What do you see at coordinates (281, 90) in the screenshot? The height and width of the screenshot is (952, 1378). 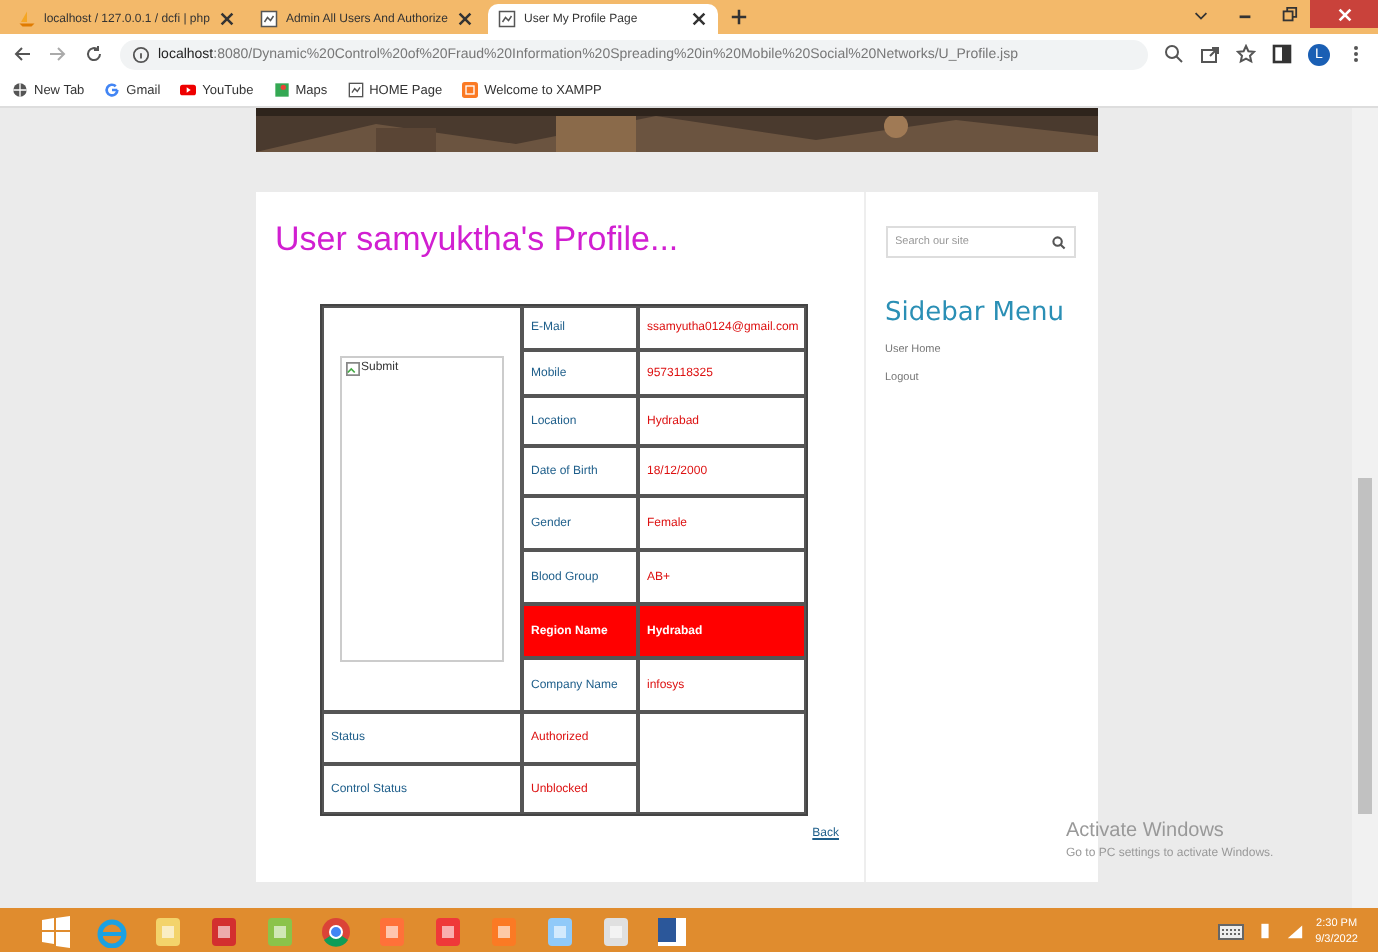 I see `map-icon` at bounding box center [281, 90].